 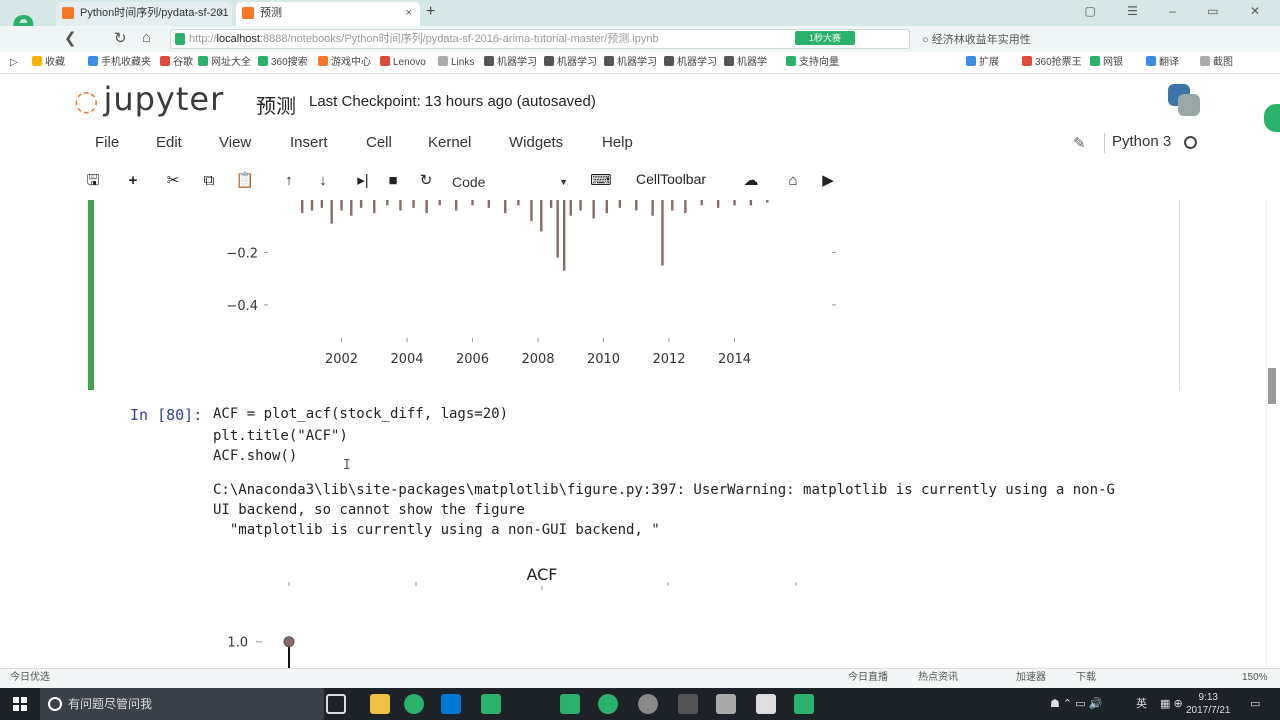 I want to click on move-up-icon: ↑, so click(x=289, y=181).